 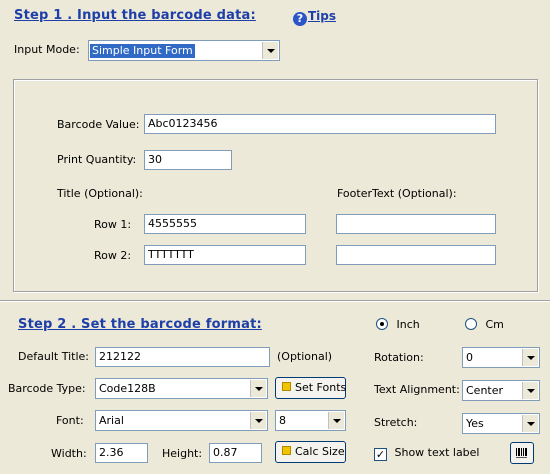 I want to click on help-circle-icon: ?, so click(x=300, y=19).